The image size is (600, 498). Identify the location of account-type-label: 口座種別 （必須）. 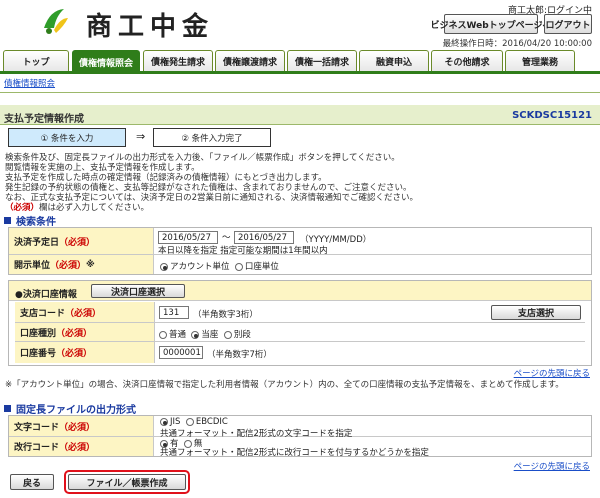
(85, 332).